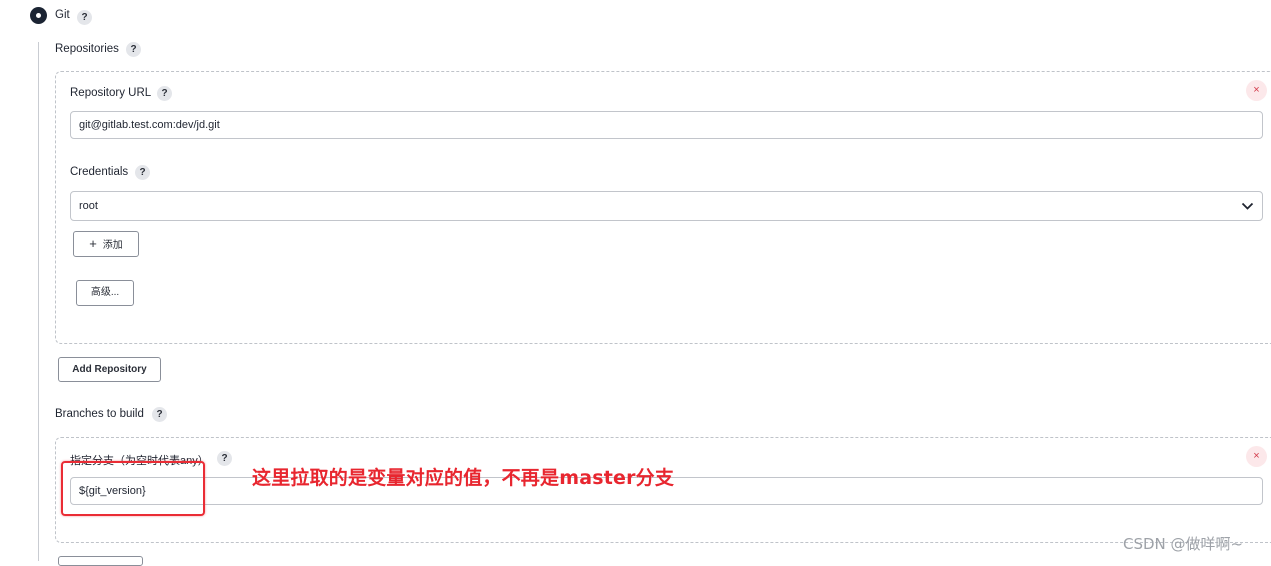 This screenshot has height=566, width=1271. What do you see at coordinates (84, 17) in the screenshot?
I see `git-help-icon: ?` at bounding box center [84, 17].